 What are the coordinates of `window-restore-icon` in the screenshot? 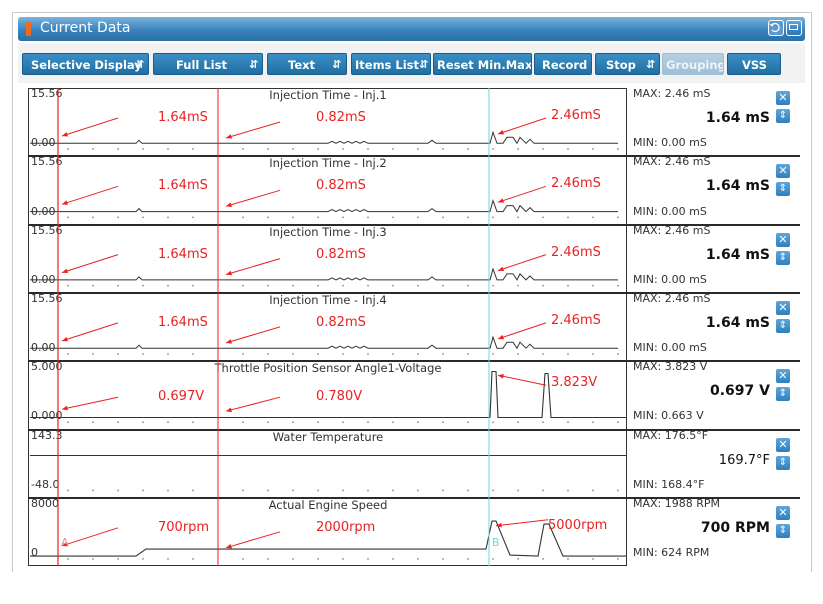 It's located at (794, 28).